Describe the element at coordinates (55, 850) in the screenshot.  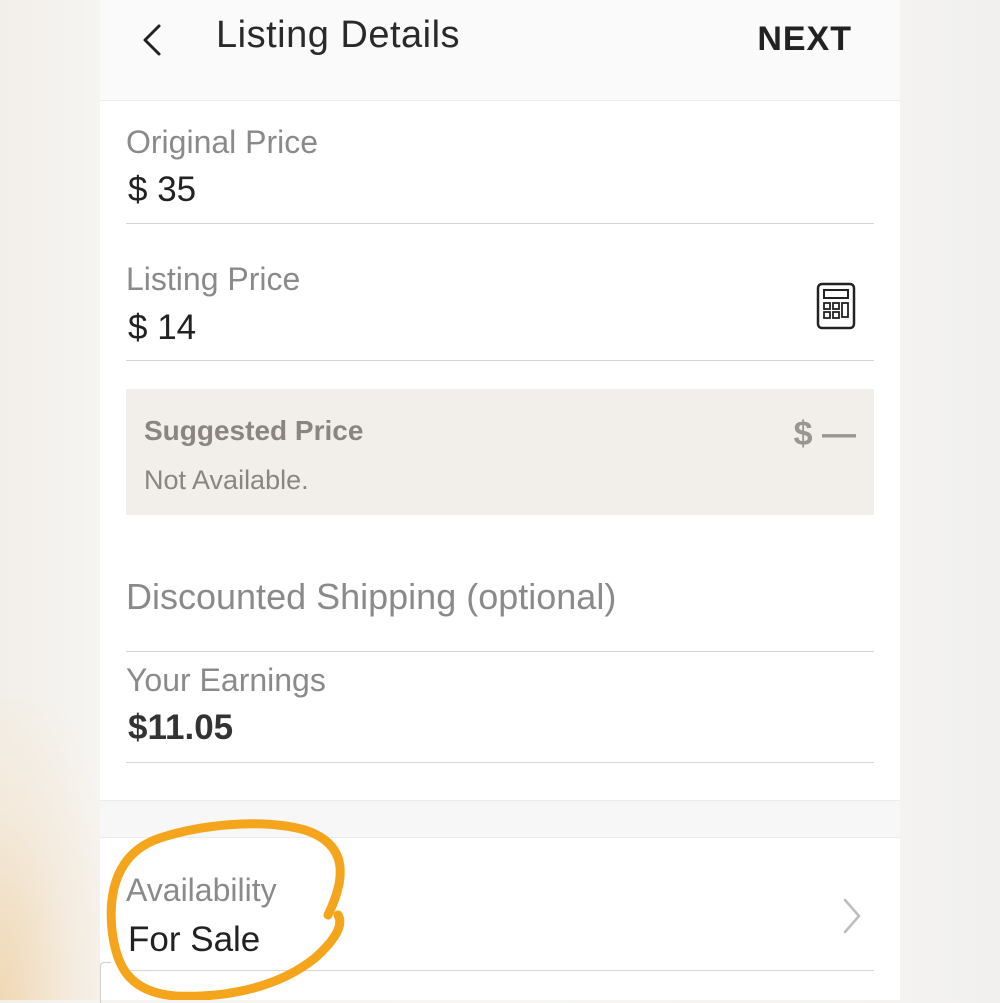
I see `background-glow` at that location.